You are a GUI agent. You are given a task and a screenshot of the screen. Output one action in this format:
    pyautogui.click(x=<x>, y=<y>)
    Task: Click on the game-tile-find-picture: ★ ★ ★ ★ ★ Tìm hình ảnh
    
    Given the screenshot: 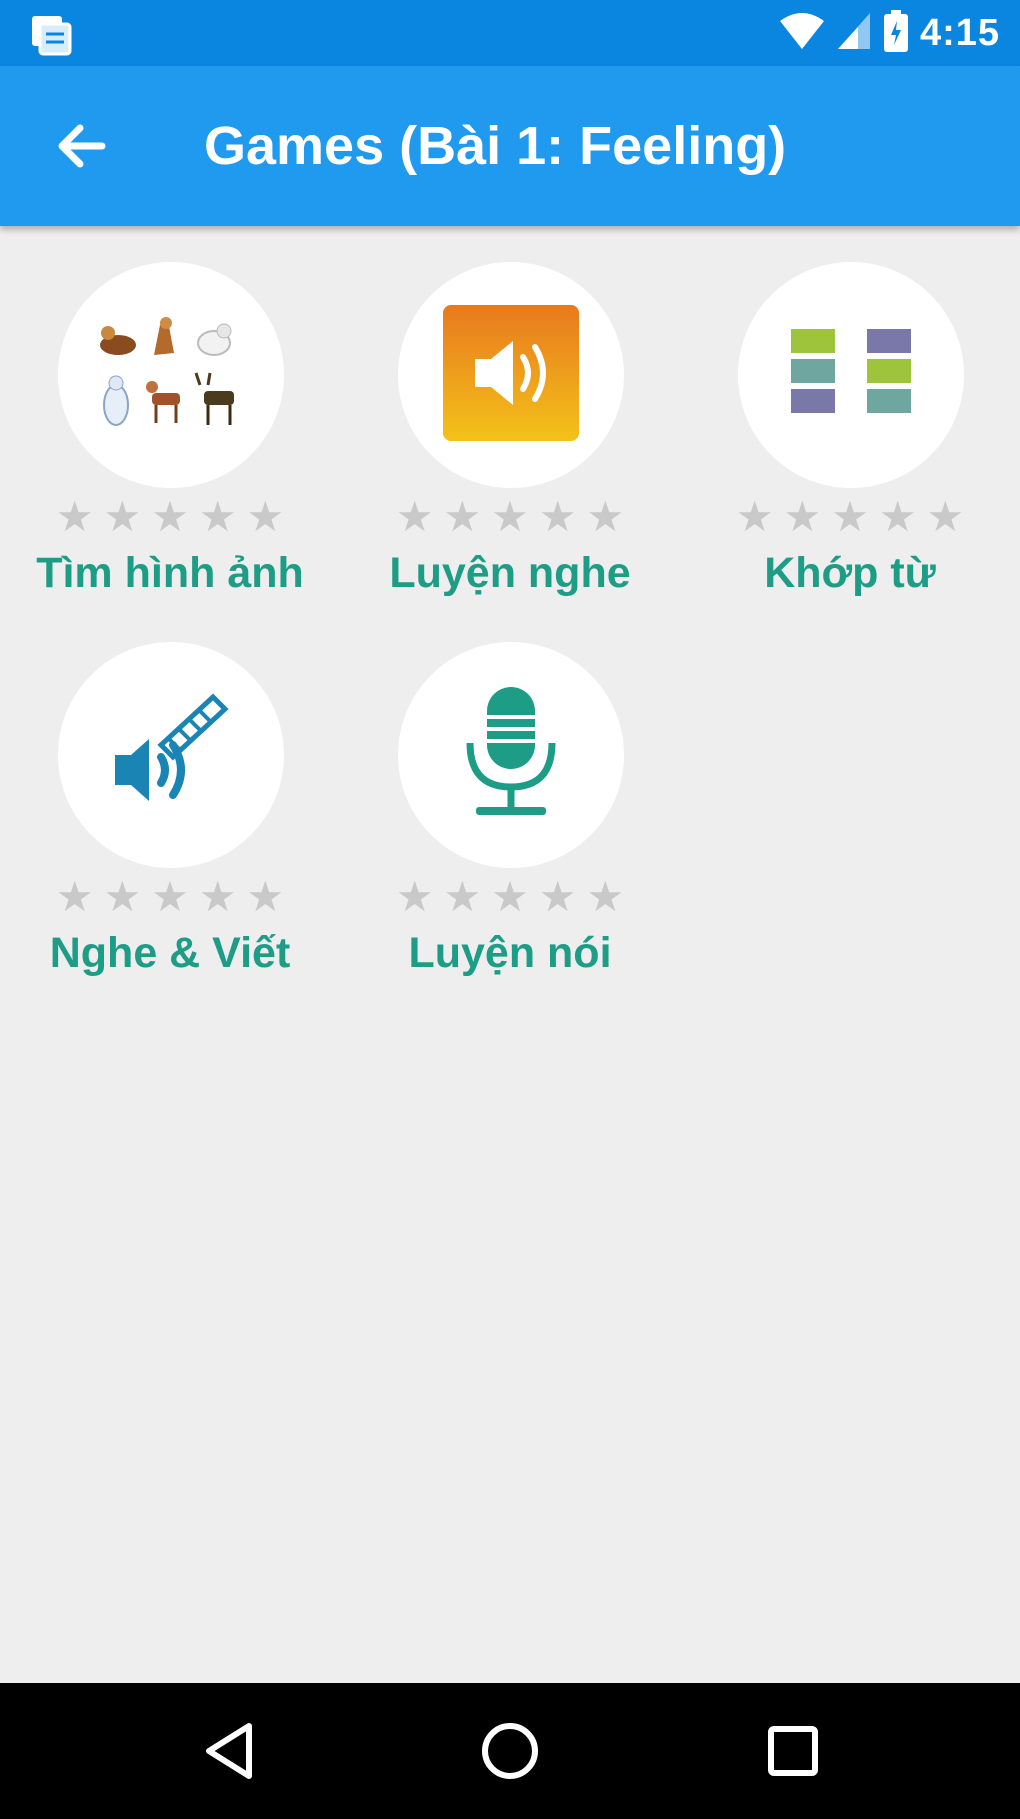 What is the action you would take?
    pyautogui.click(x=170, y=411)
    